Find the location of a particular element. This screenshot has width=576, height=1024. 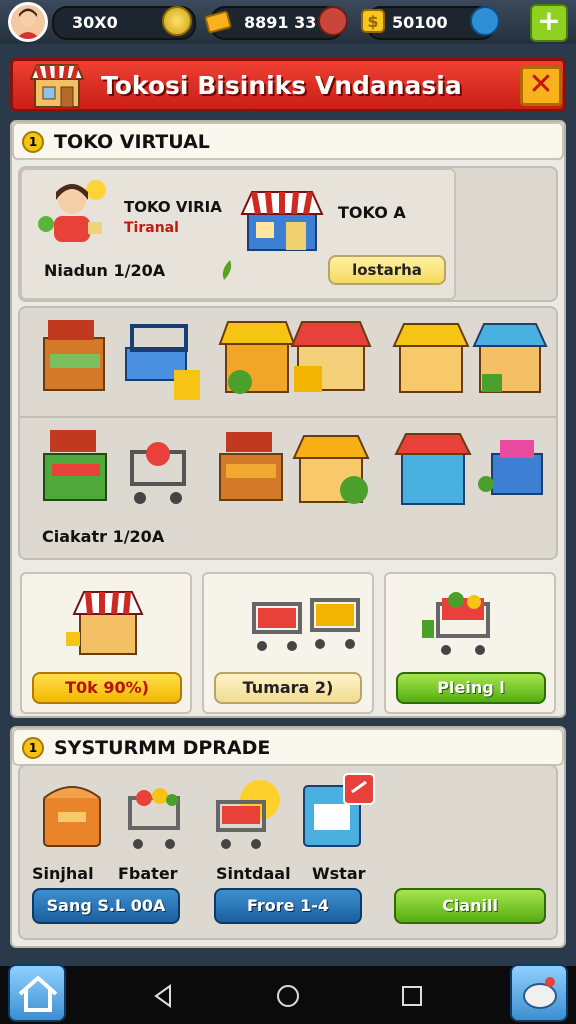

home-circle-icon is located at coordinates (288, 996).